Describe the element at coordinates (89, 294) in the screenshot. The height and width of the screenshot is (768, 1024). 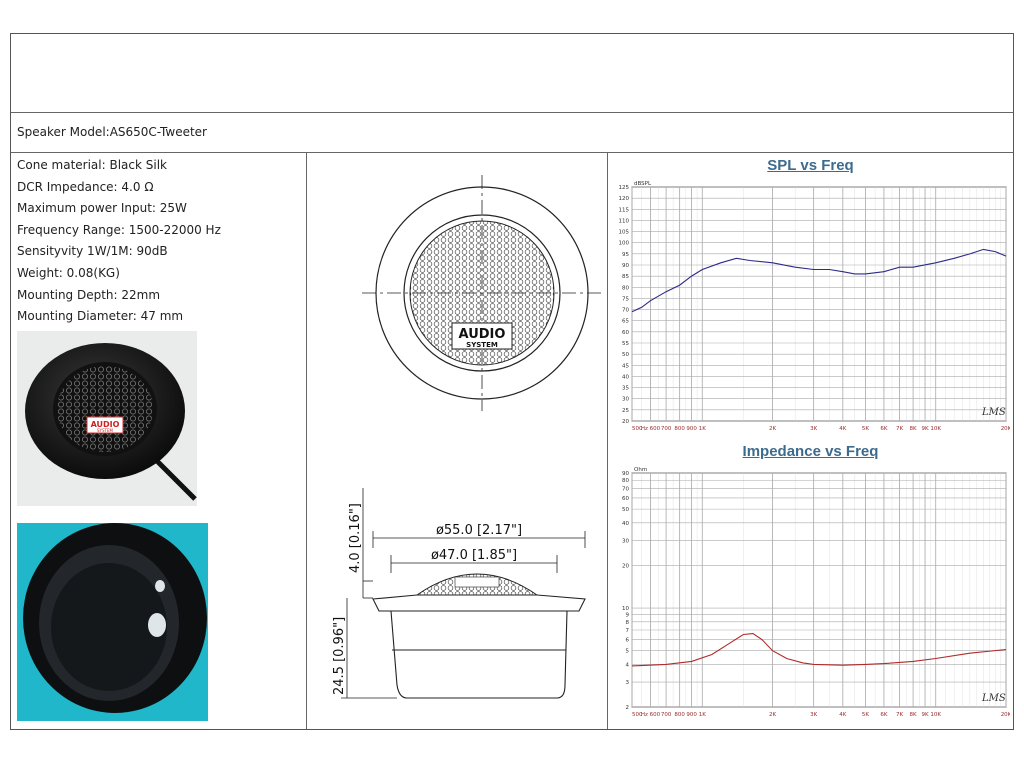
I see `spec-mounting-depth: Mounting Depth: 22mm` at that location.